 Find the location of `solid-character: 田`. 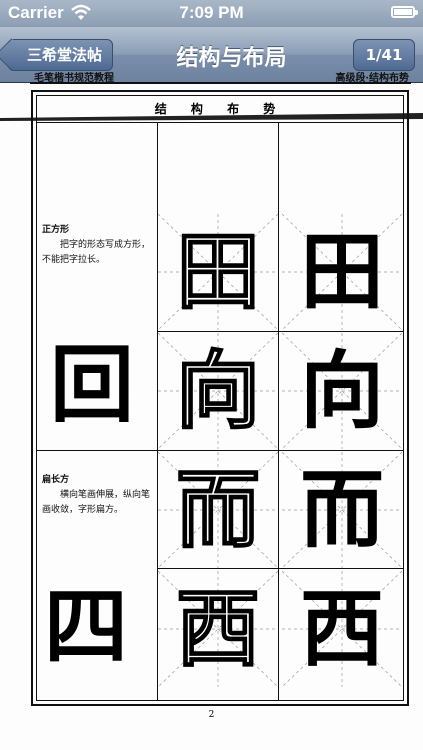

solid-character: 田 is located at coordinates (341, 271).